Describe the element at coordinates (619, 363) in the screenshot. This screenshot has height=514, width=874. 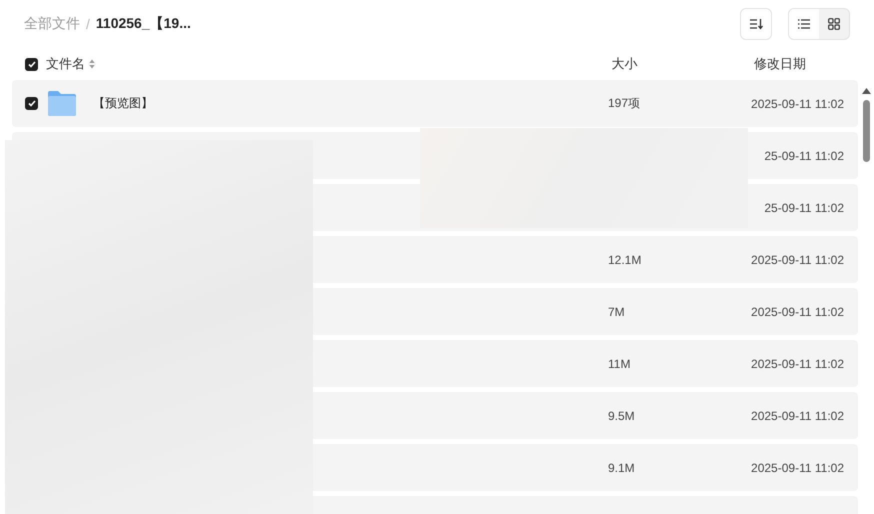
I see `size-cell: 11M` at that location.